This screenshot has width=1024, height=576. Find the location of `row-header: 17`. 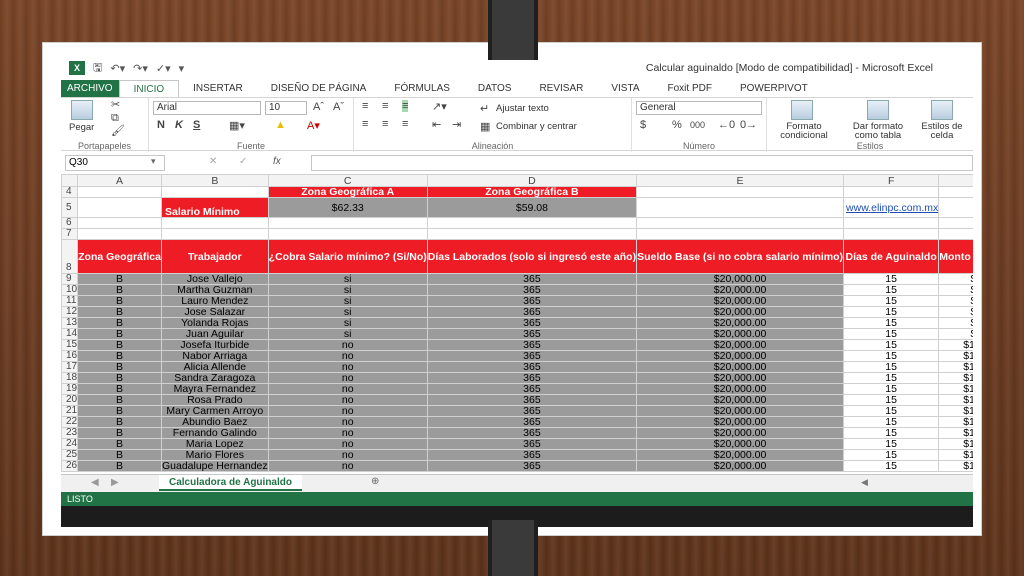

row-header: 17 is located at coordinates (70, 367).